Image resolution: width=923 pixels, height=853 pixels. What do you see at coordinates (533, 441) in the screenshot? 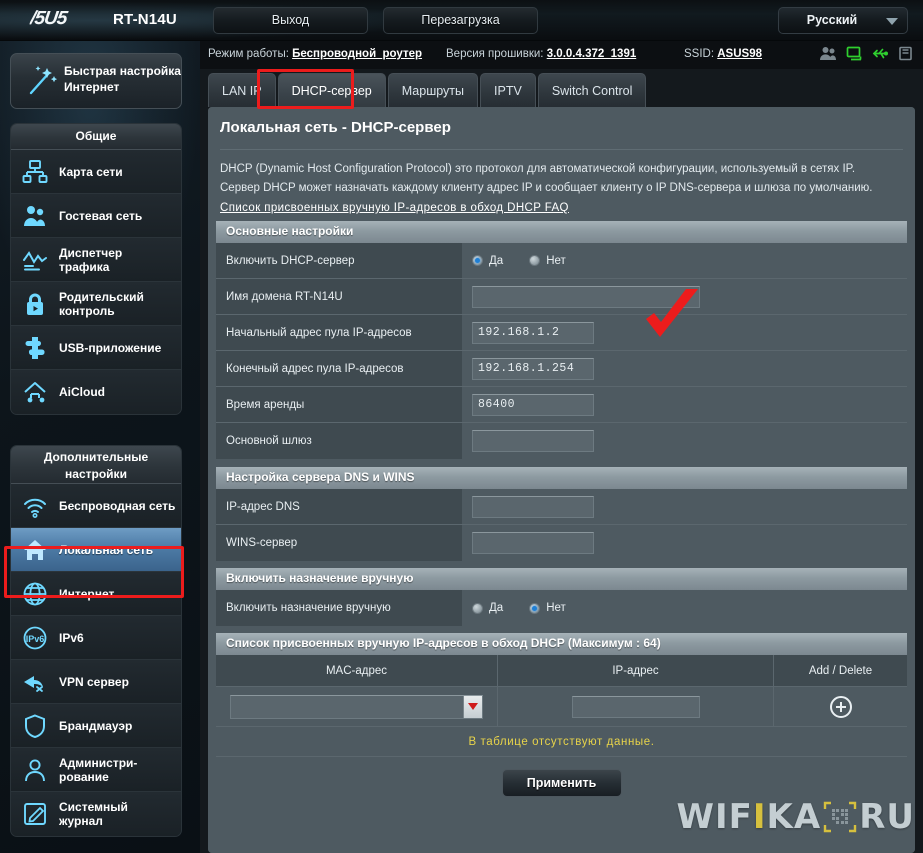
I see `default-gateway-input` at bounding box center [533, 441].